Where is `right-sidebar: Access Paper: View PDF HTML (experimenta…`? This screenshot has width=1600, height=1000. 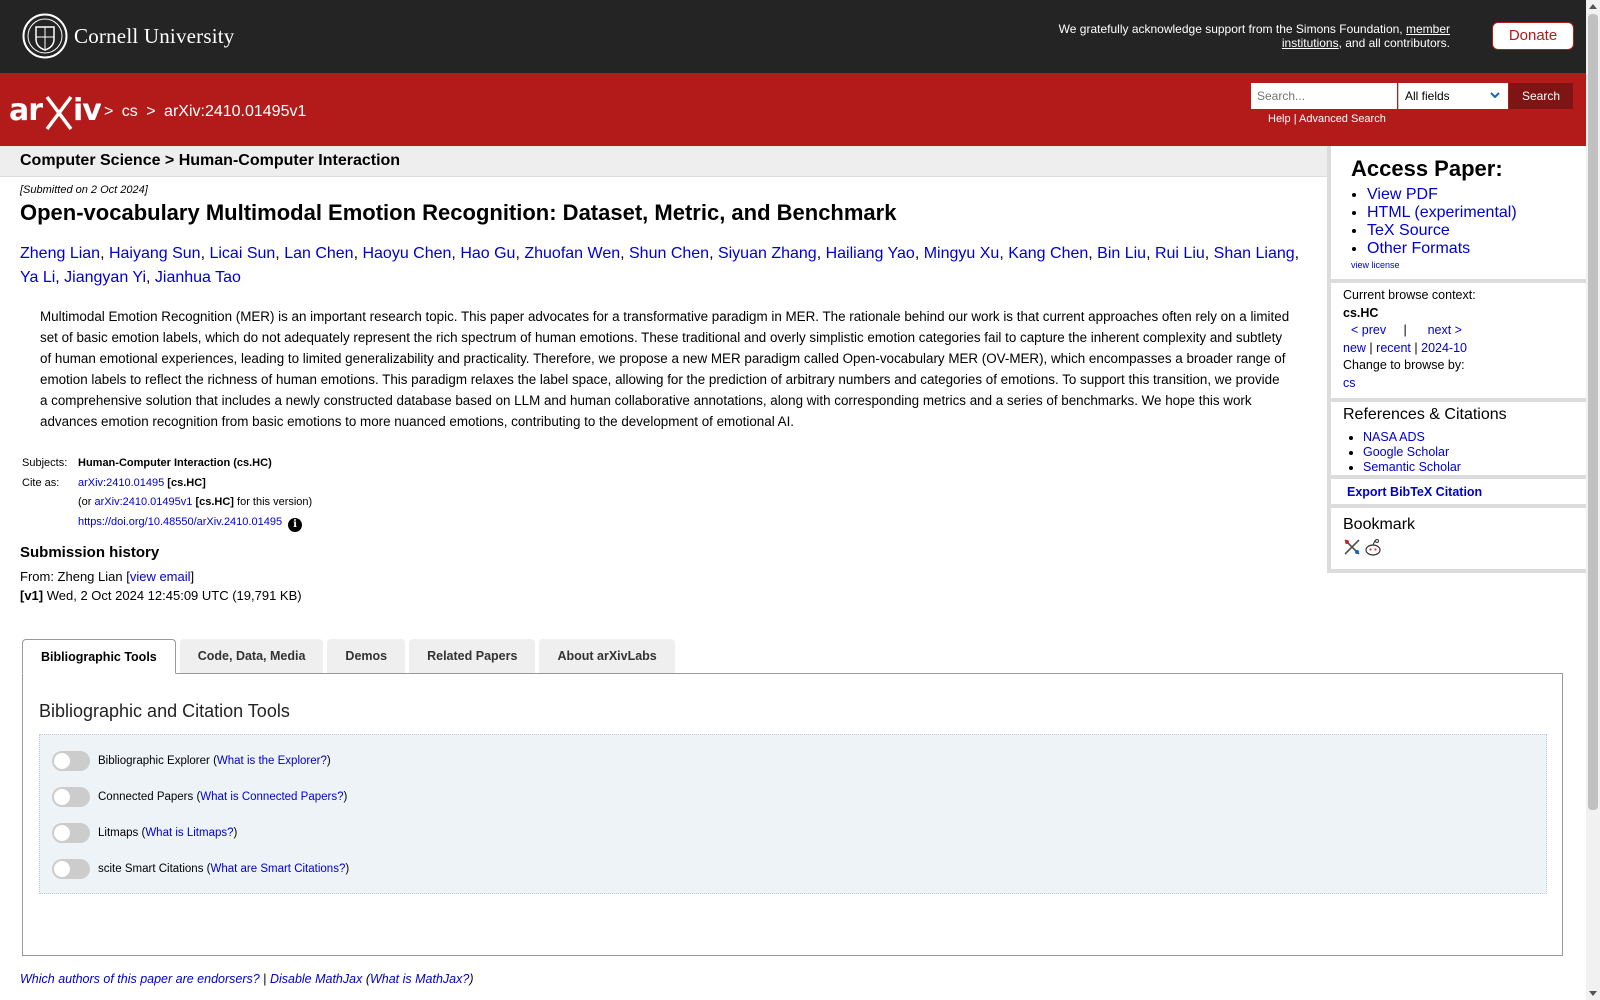 right-sidebar: Access Paper: View PDF HTML (experimenta… is located at coordinates (1456, 359).